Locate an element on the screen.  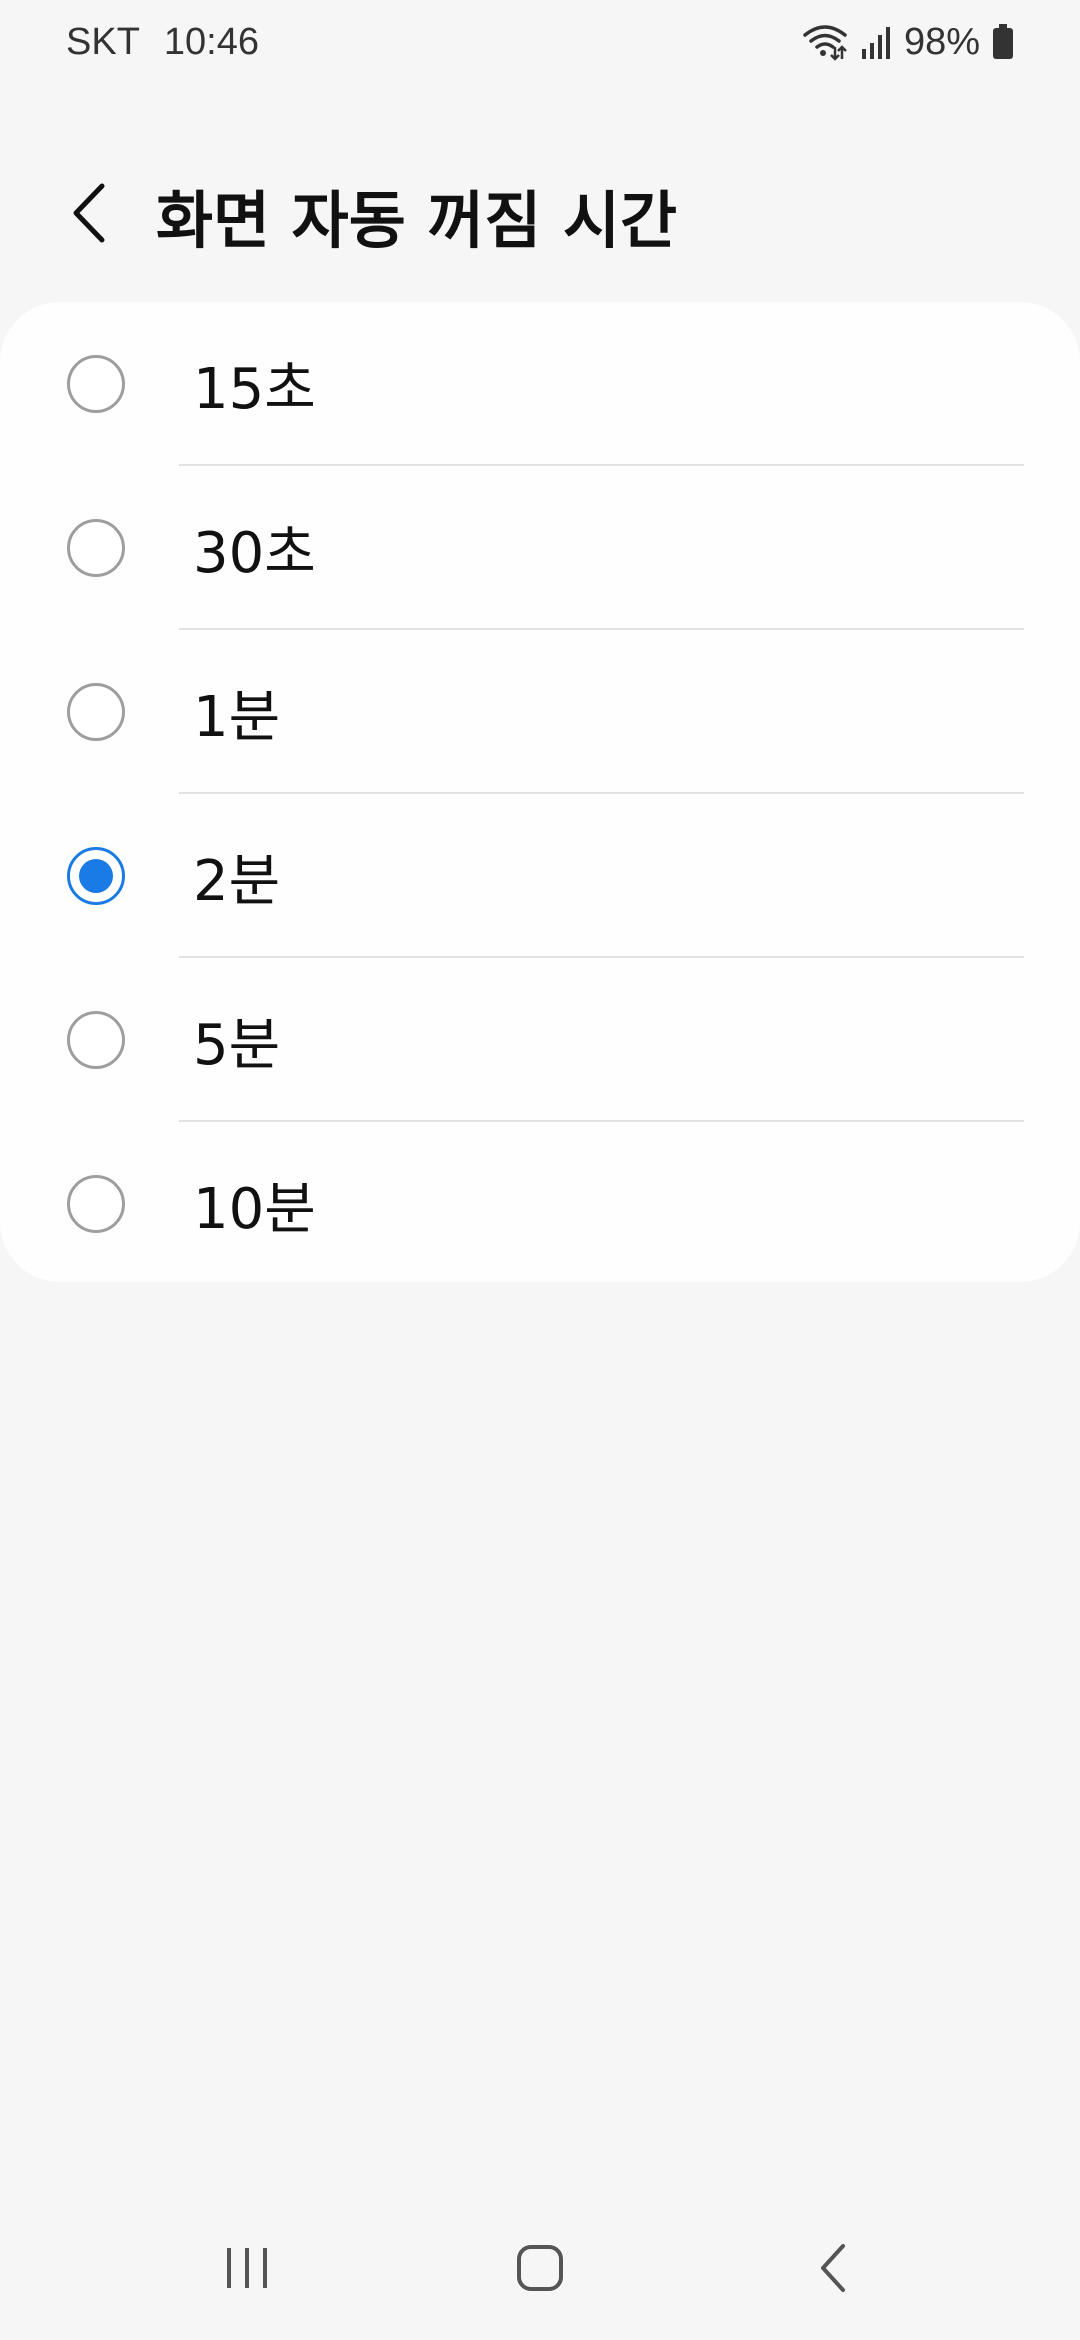
recent-apps-icon is located at coordinates (247, 2270).